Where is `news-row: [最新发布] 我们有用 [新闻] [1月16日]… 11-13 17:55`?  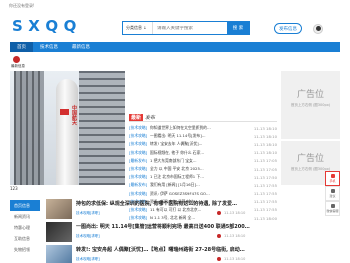
news-row: [最新发布] 我们有用 [新闻] [1月16日]… 11-13 17:55 is located at coordinates (203, 185).